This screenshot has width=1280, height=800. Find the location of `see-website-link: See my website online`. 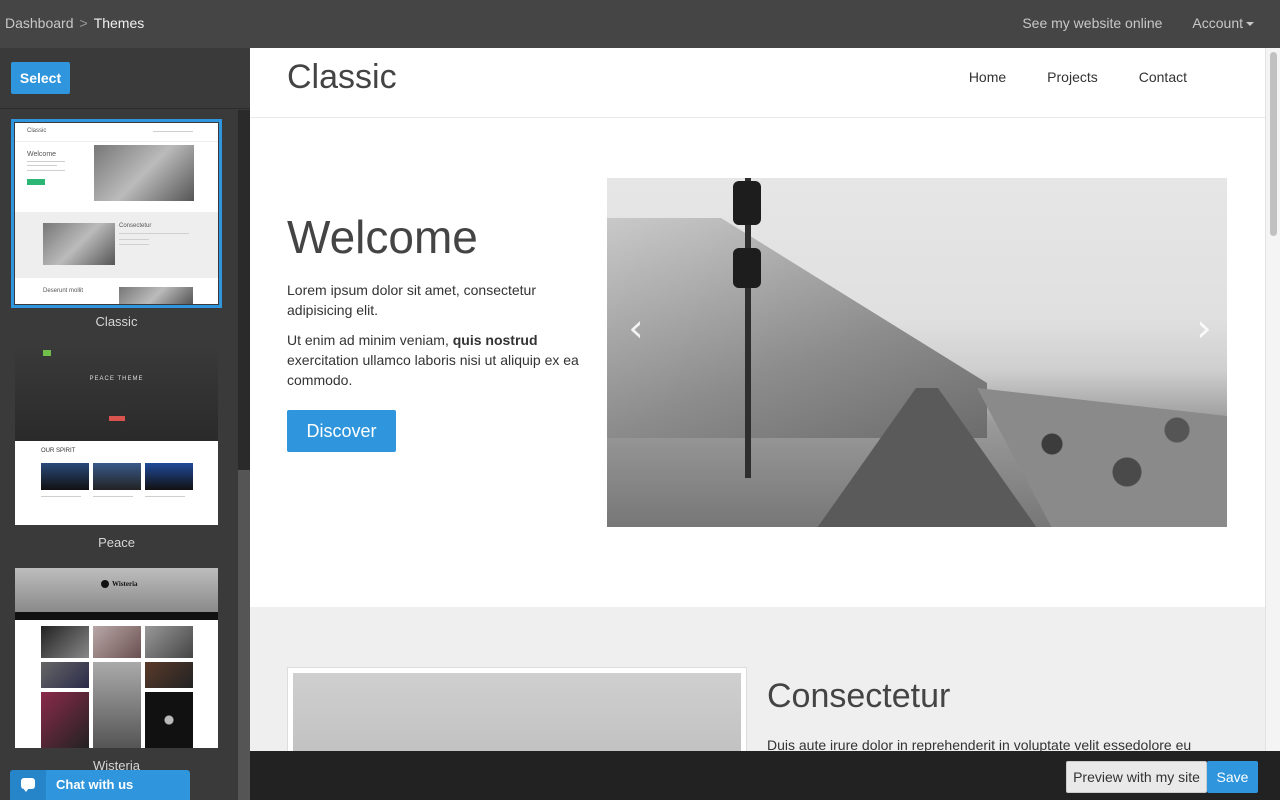

see-website-link: See my website online is located at coordinates (1092, 23).